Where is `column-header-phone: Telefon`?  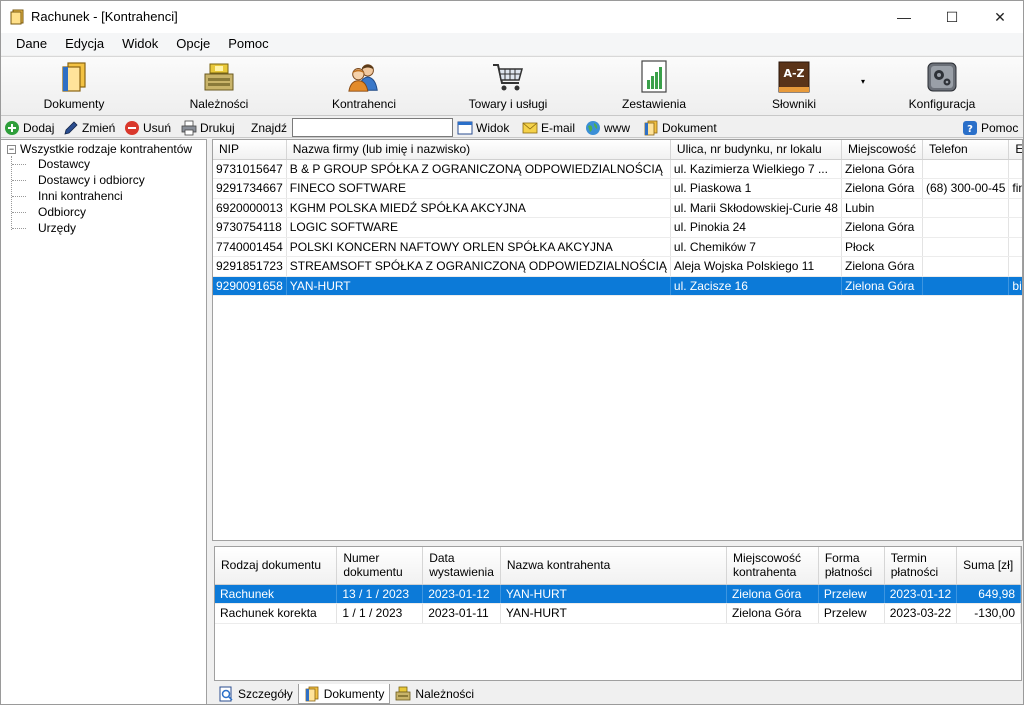
column-header-phone: Telefon is located at coordinates (966, 150).